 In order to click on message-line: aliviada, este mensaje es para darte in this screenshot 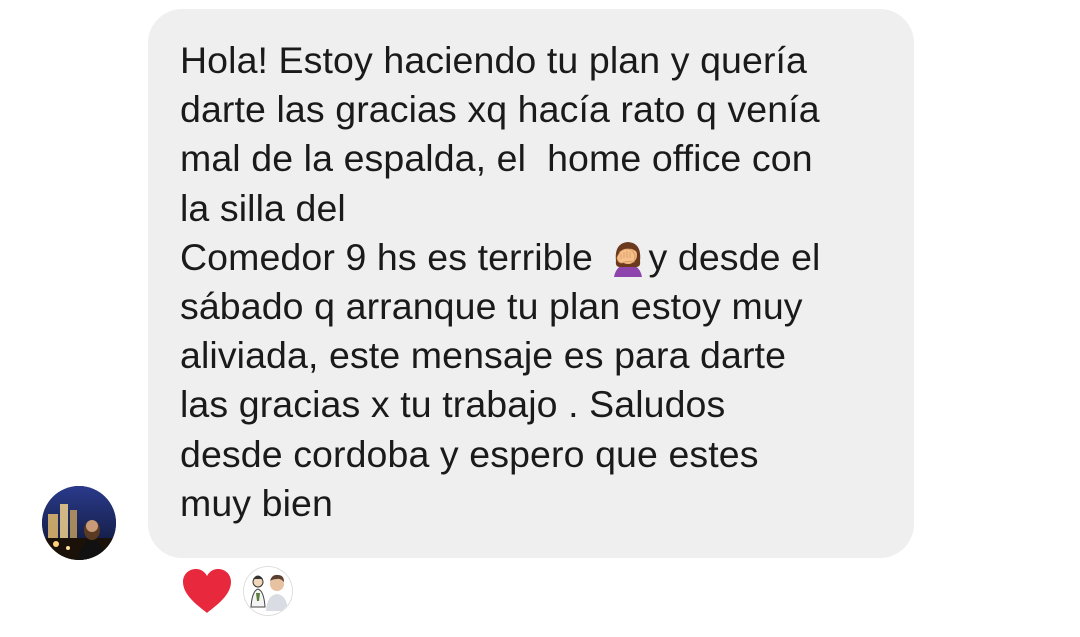, I will do `click(483, 355)`.